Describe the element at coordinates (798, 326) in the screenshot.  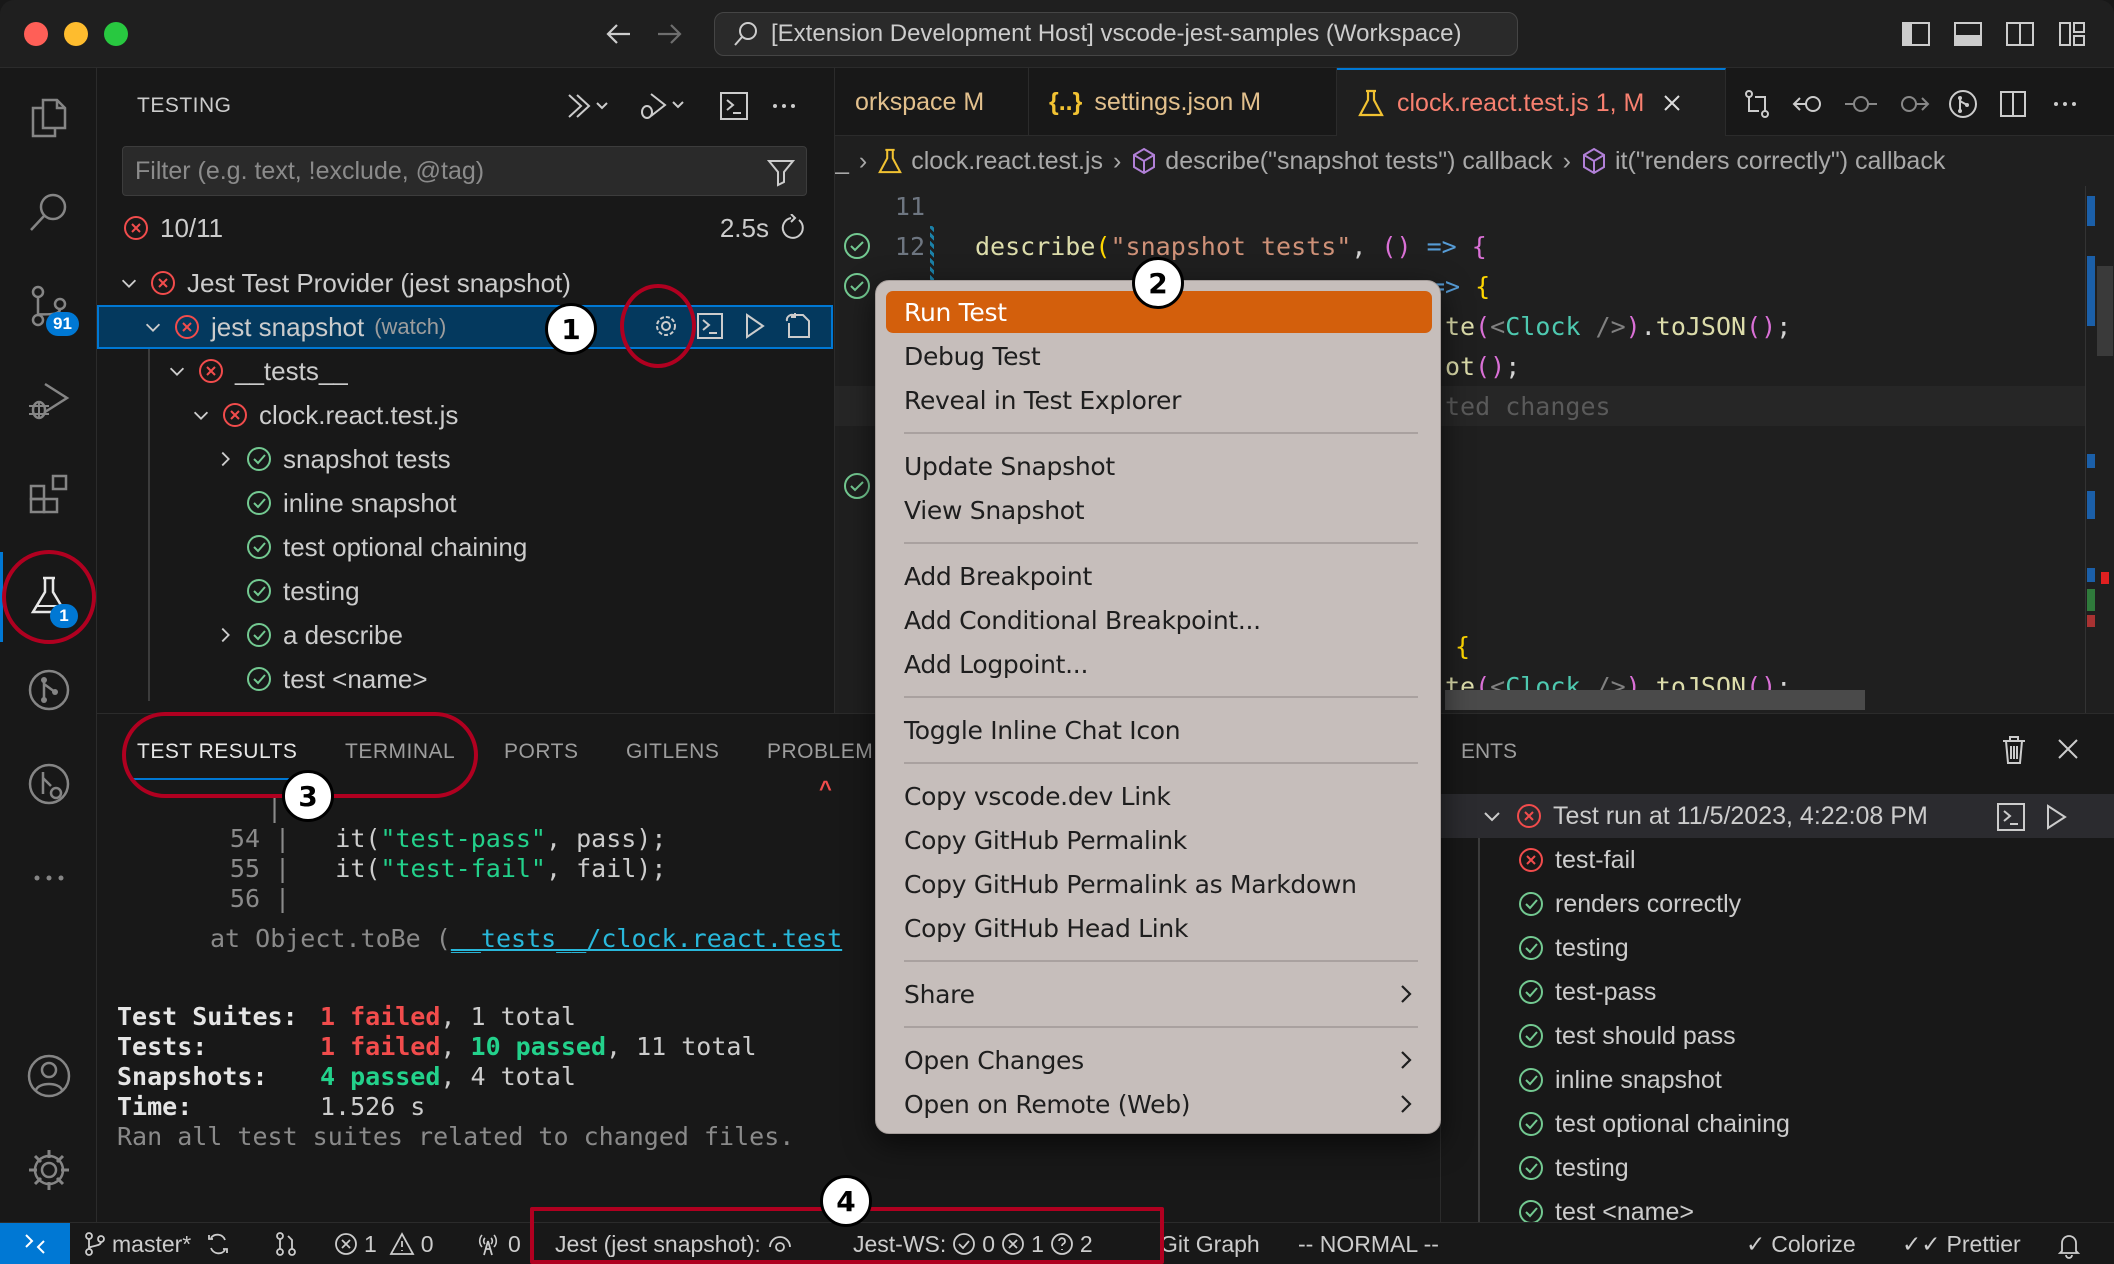
I see `go-to-file-icon` at that location.